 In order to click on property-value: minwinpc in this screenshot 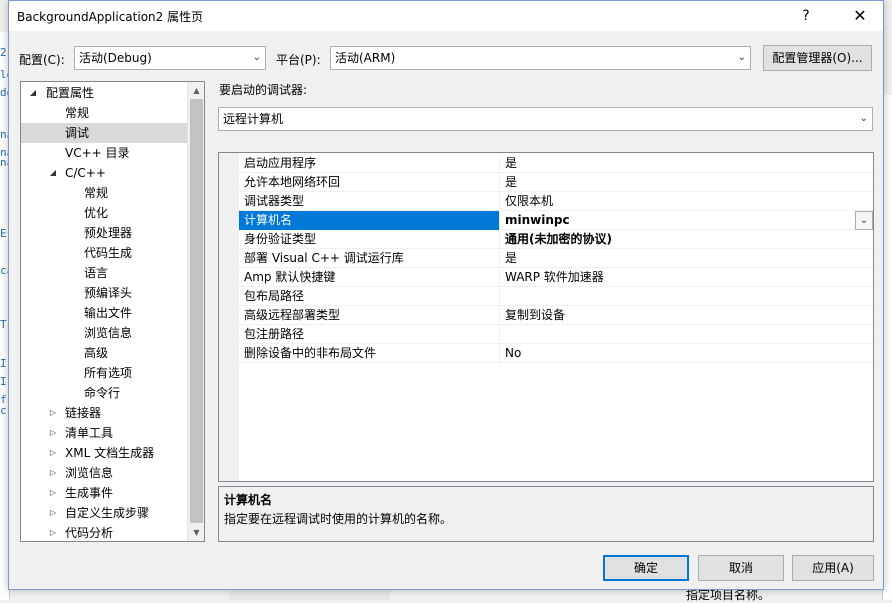, I will do `click(687, 220)`.